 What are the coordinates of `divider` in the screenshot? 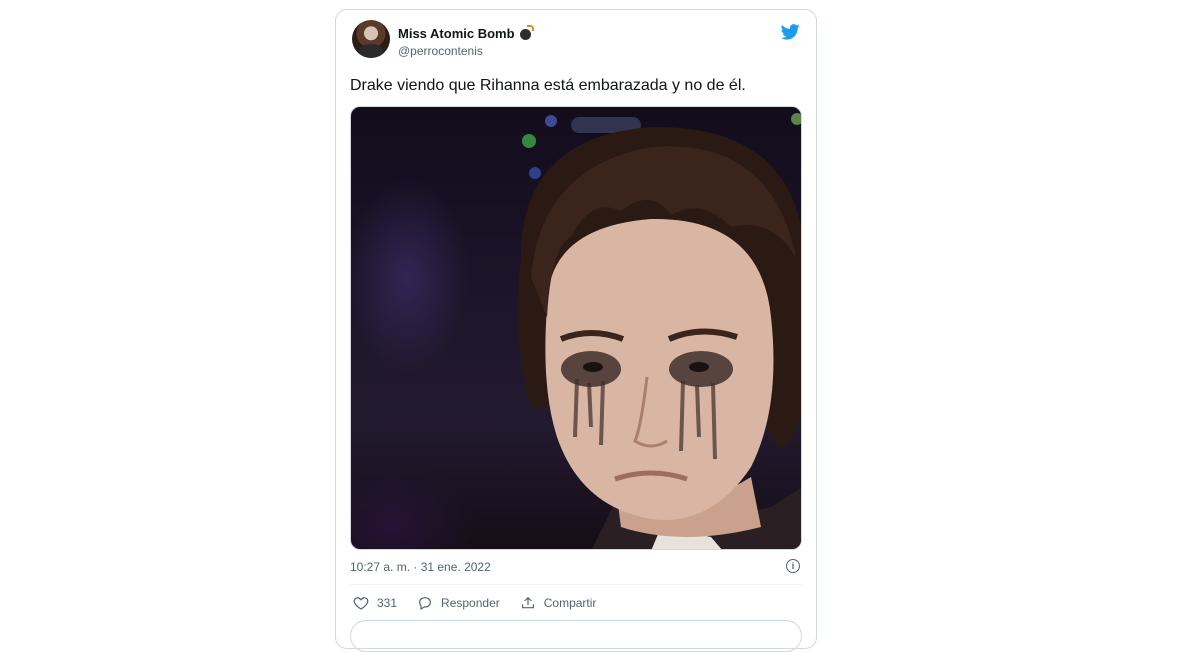 It's located at (576, 584).